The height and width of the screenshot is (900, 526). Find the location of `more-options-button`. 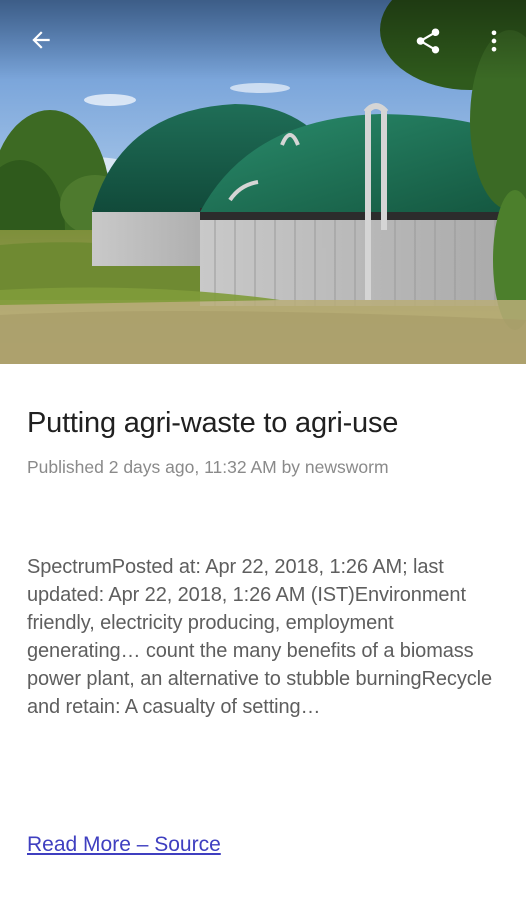

more-options-button is located at coordinates (494, 41).